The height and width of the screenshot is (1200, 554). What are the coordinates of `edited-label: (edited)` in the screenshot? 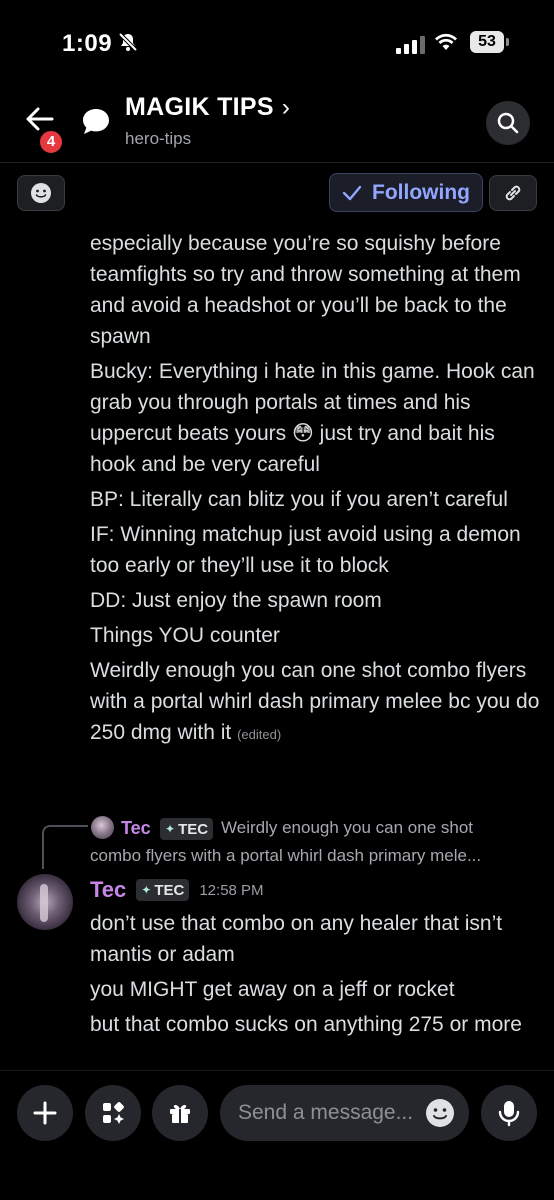 It's located at (259, 734).